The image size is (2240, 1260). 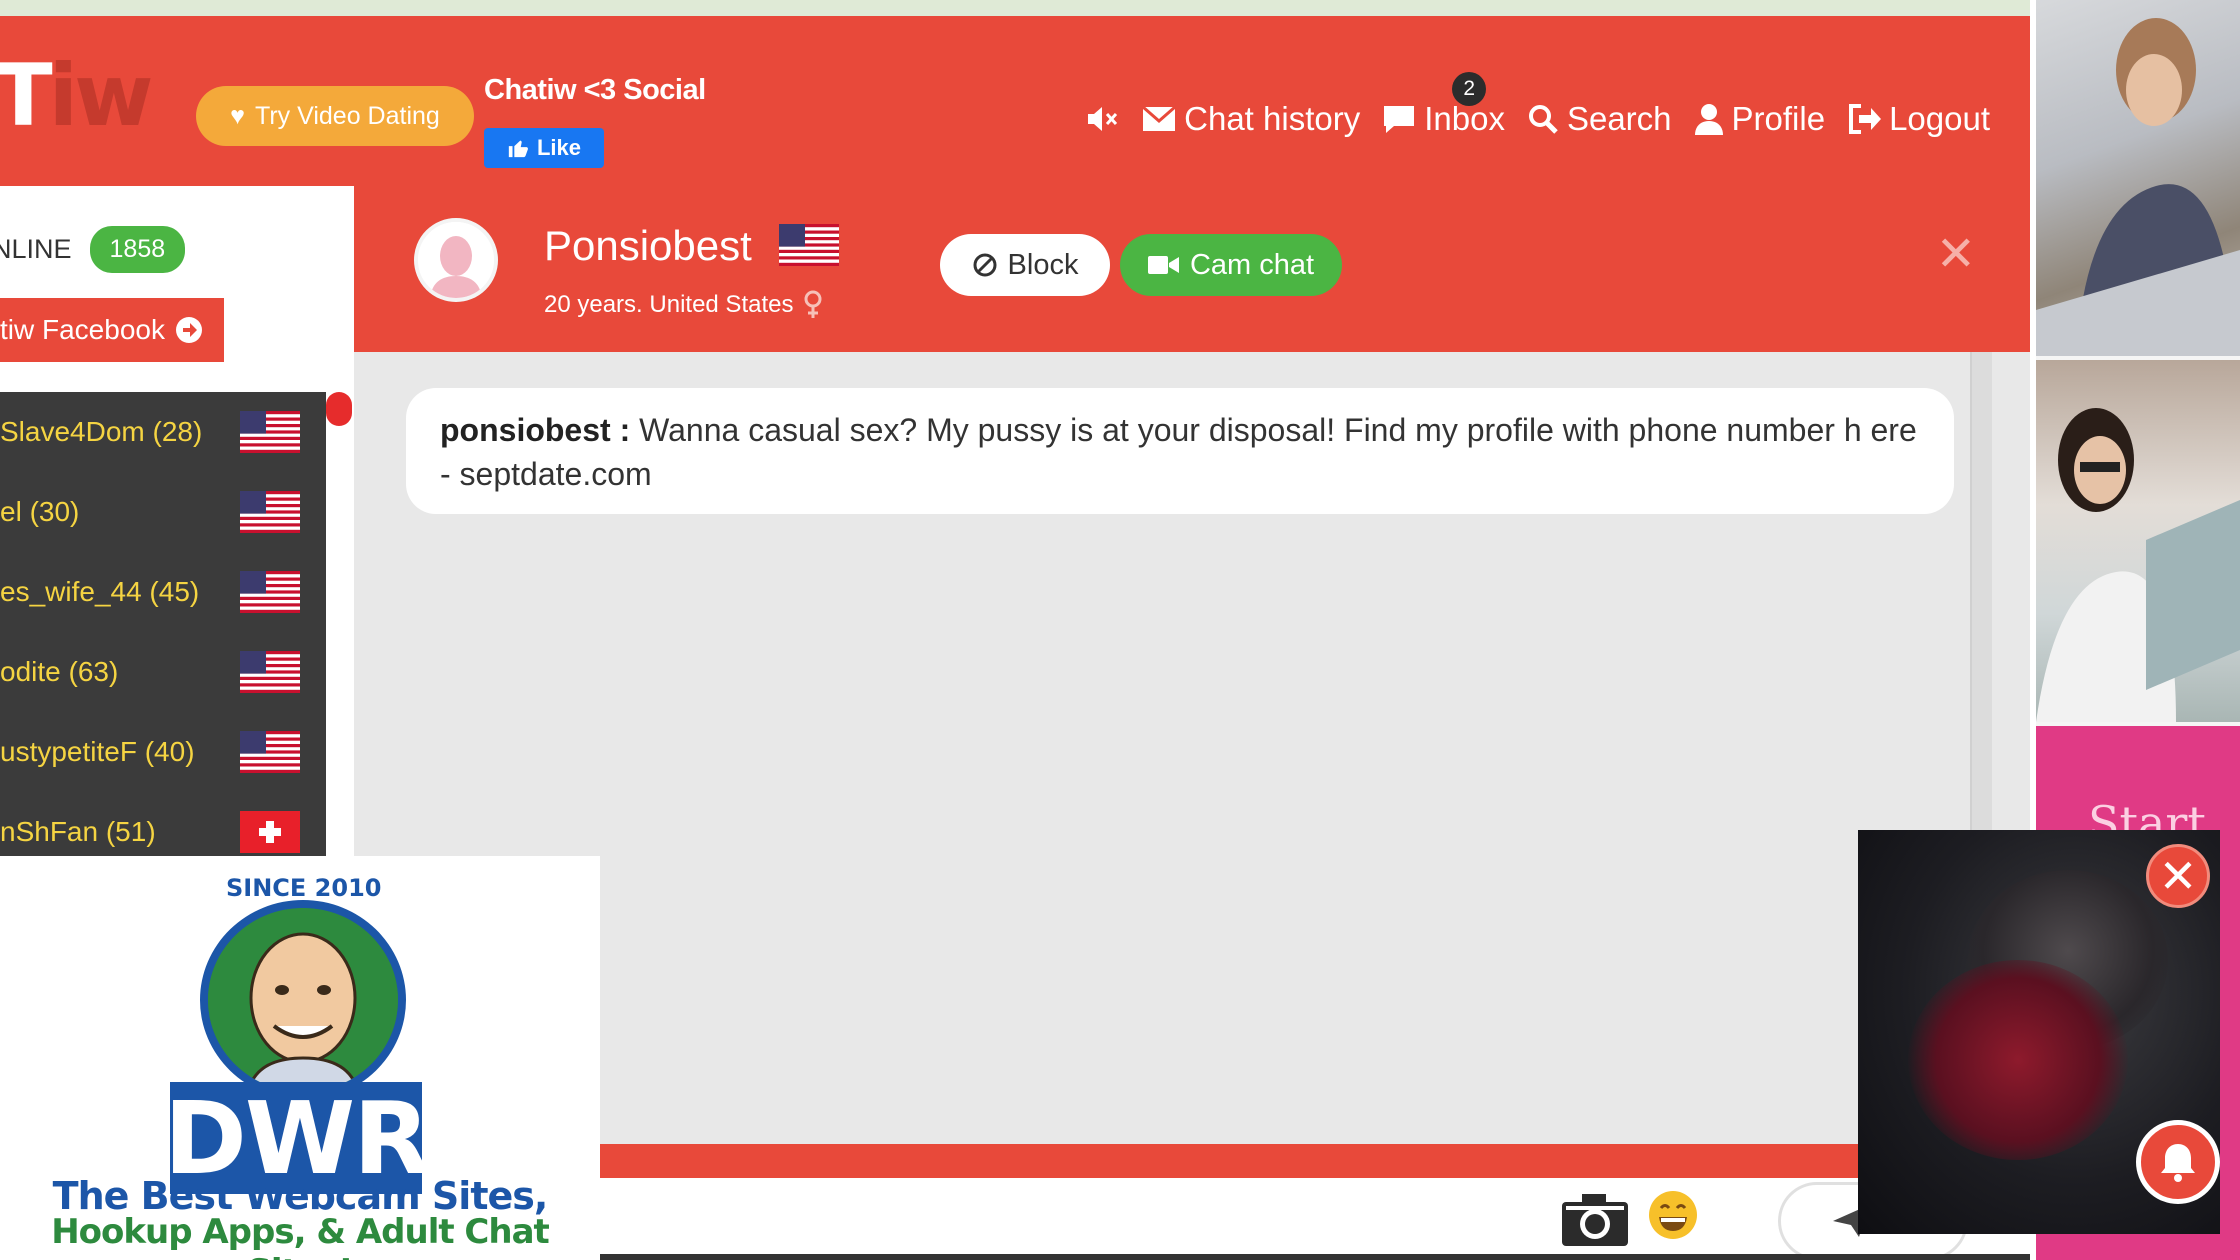 What do you see at coordinates (40, 511) in the screenshot?
I see `user-name: el (30)` at bounding box center [40, 511].